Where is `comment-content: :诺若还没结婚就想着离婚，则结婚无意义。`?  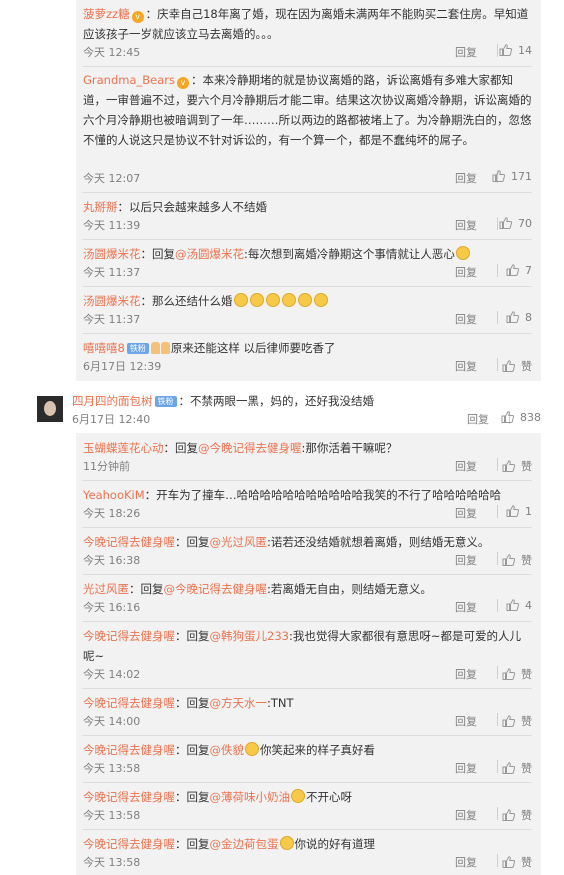 comment-content: :诺若还没结婚就想着离婚，则结婚无意义。 is located at coordinates (378, 542).